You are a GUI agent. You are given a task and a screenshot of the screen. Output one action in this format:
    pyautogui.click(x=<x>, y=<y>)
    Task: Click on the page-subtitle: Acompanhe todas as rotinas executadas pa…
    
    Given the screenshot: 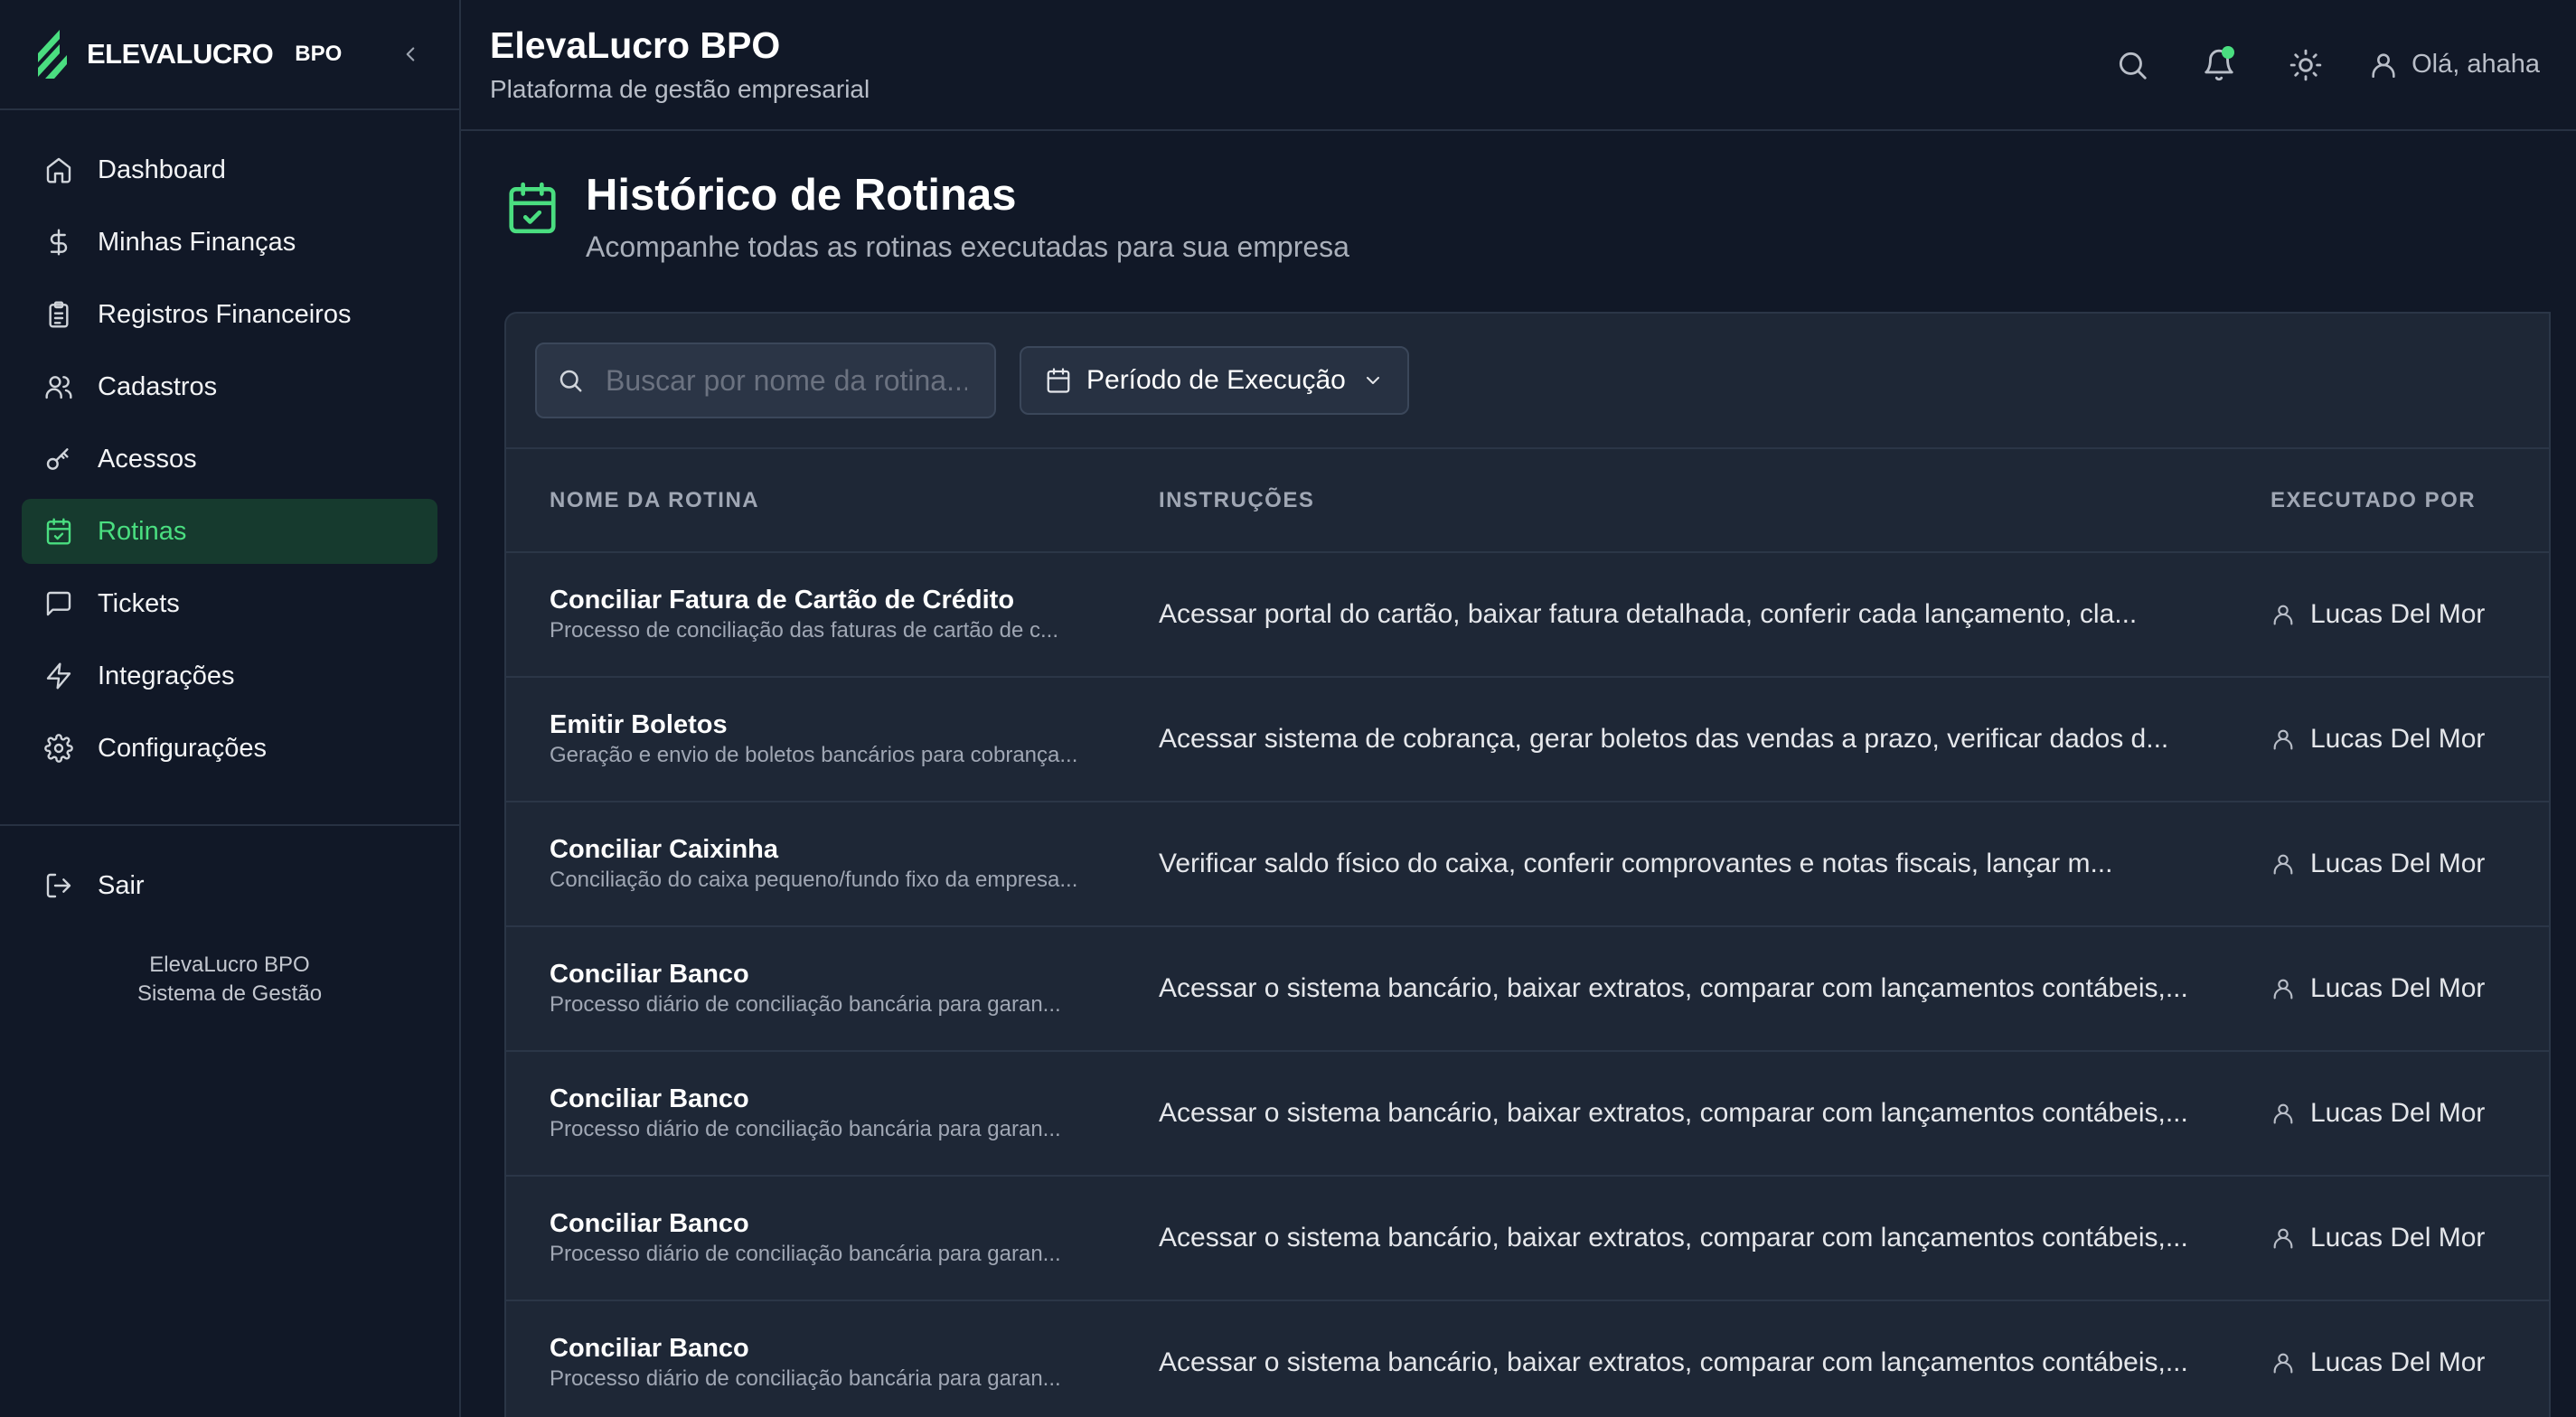 What is the action you would take?
    pyautogui.click(x=968, y=247)
    